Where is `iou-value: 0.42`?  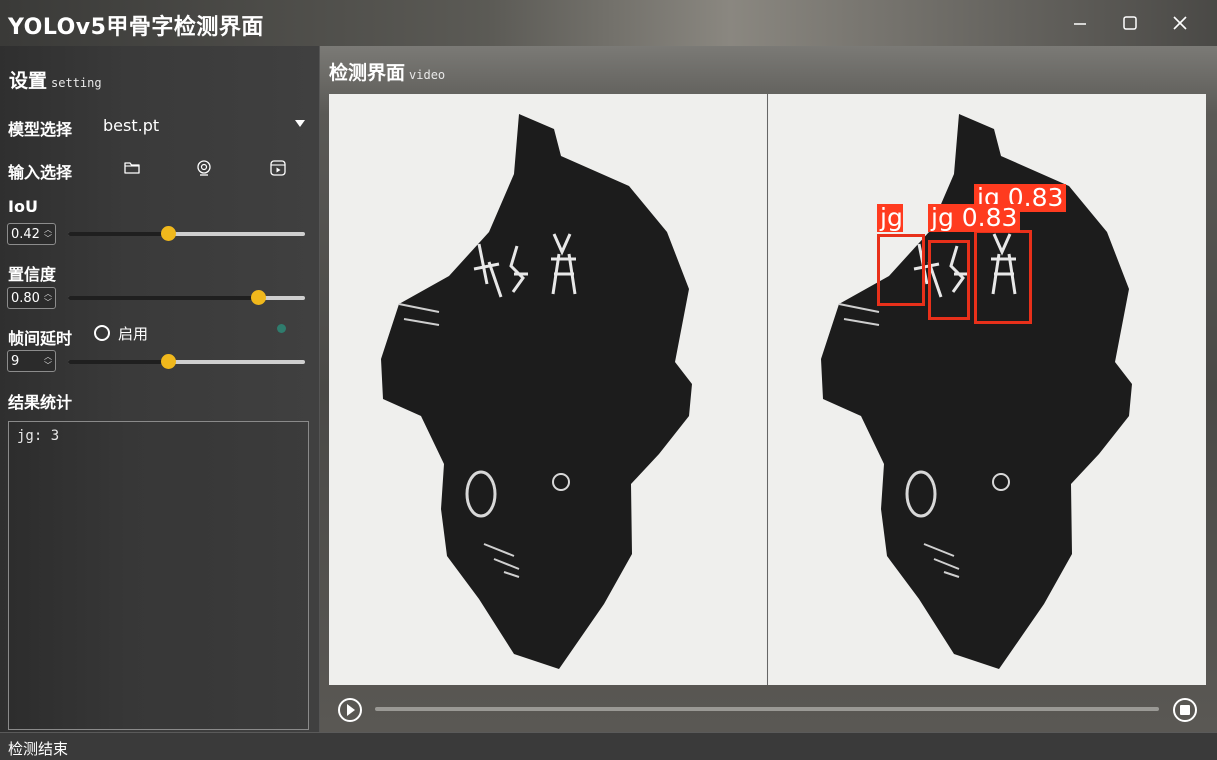 iou-value: 0.42 is located at coordinates (25, 234).